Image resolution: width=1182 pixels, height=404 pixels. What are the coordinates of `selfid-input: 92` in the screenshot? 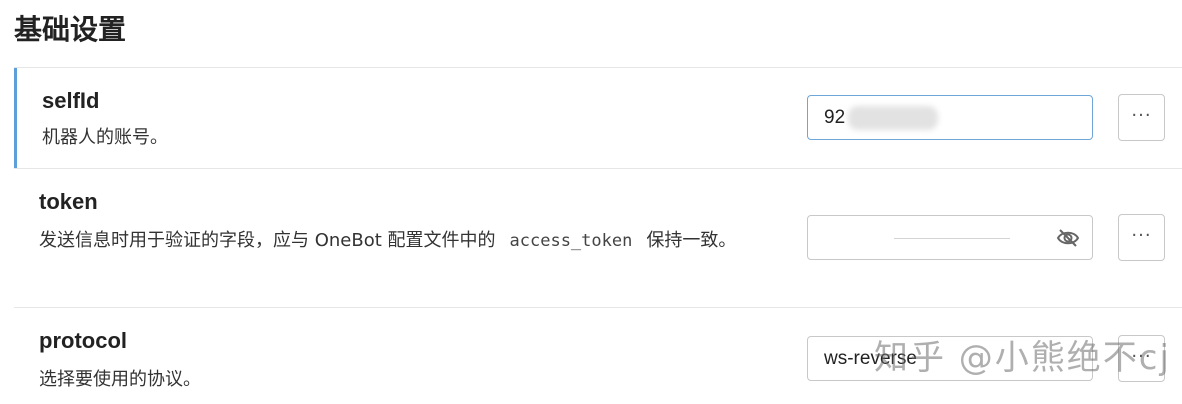 It's located at (950, 117).